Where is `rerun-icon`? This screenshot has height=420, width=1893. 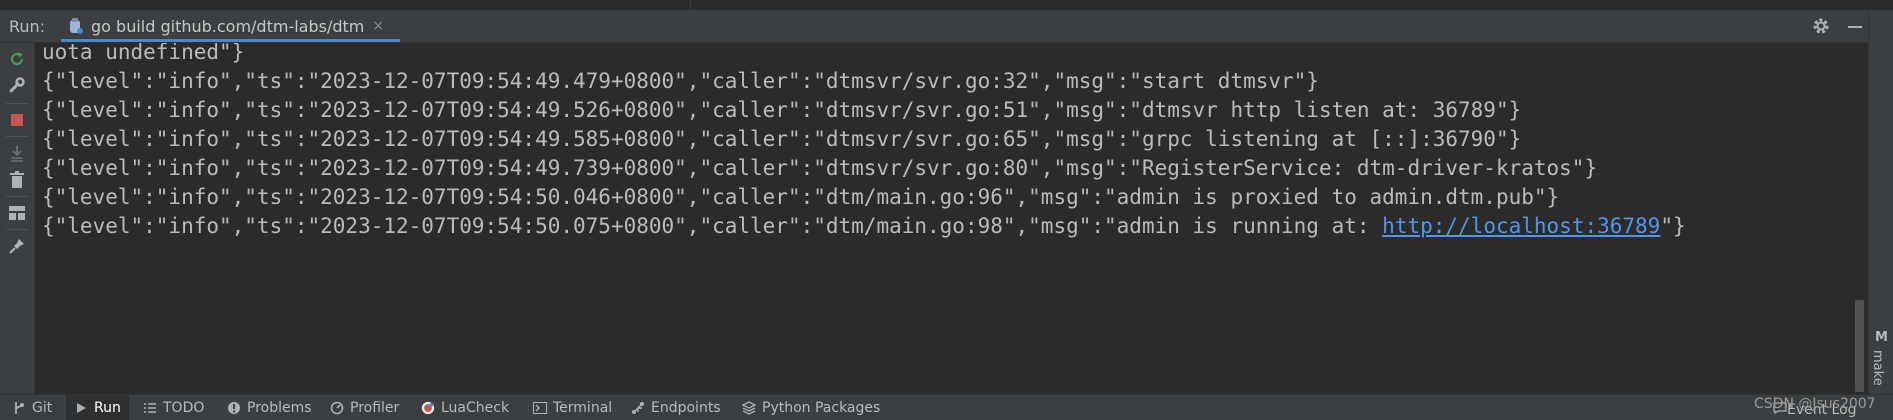
rerun-icon is located at coordinates (17, 59).